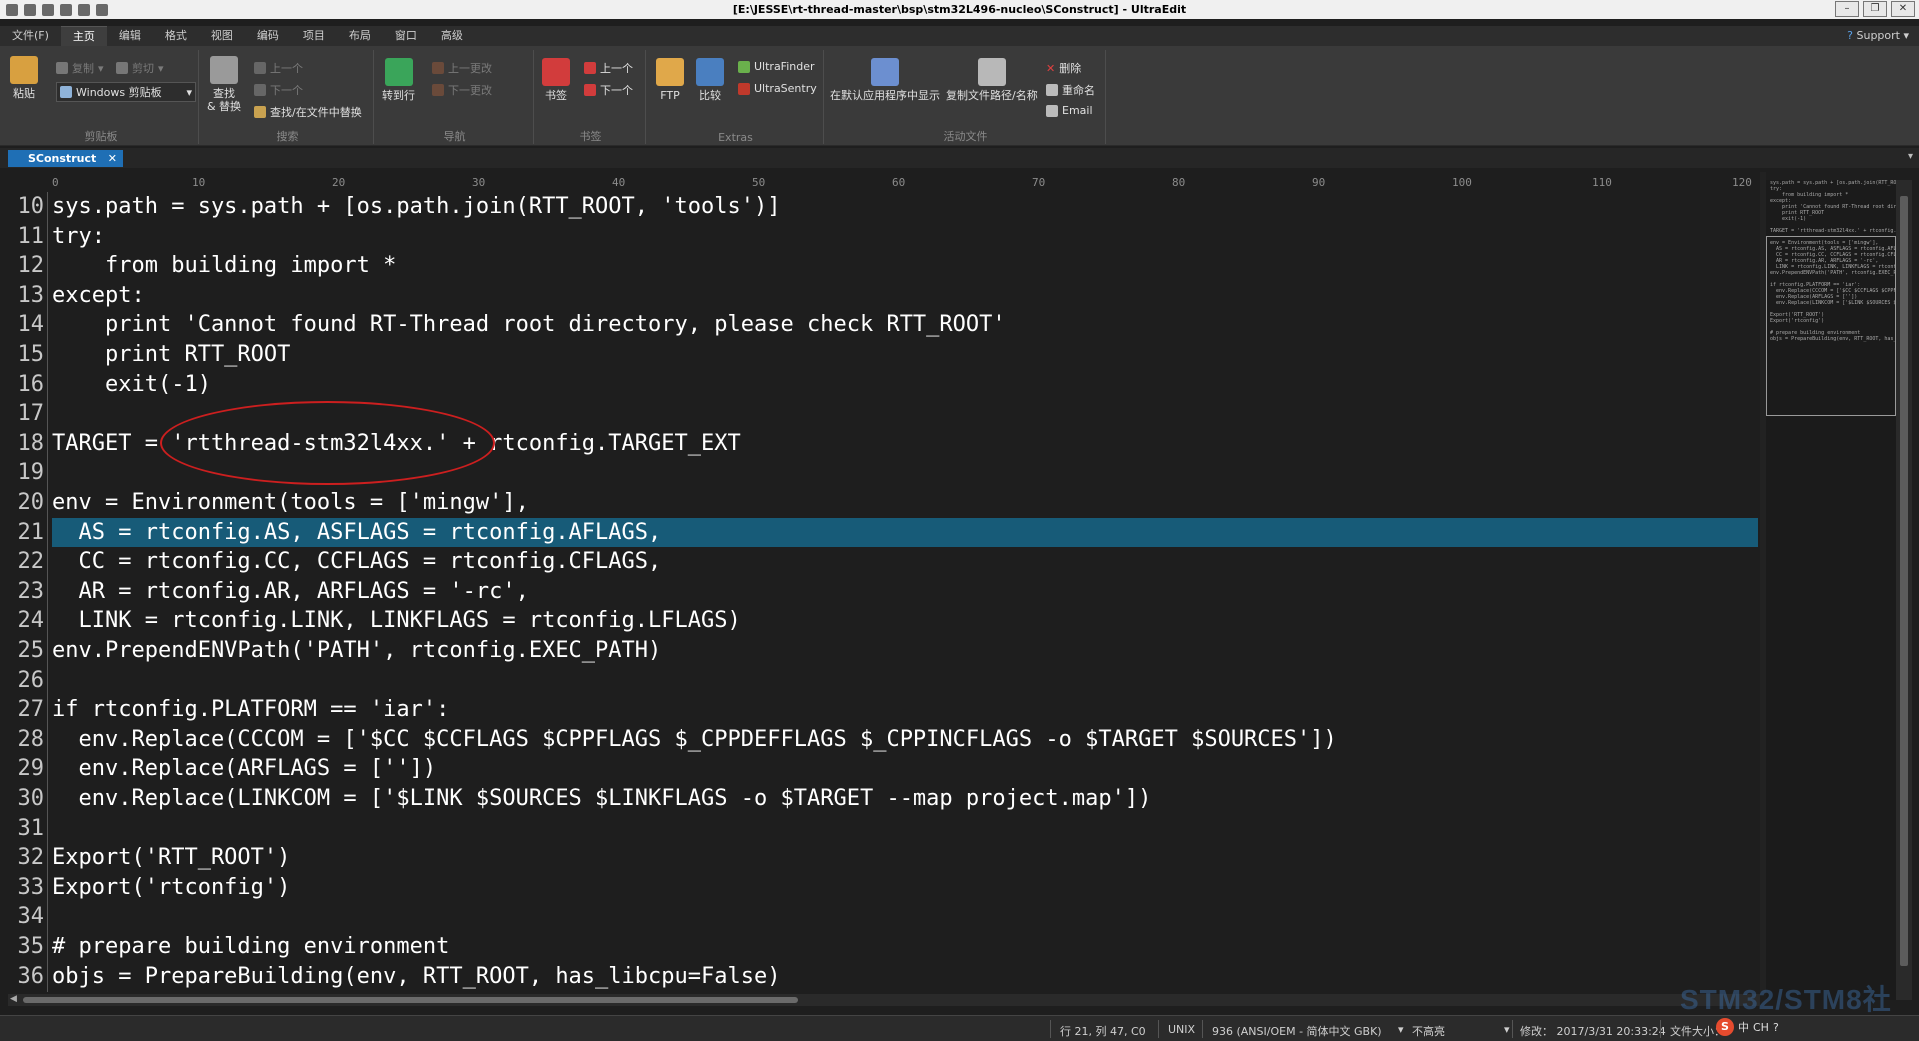 Image resolution: width=1919 pixels, height=1041 pixels. I want to click on status-position: 行 21, 列 47, C0, so click(1103, 1031).